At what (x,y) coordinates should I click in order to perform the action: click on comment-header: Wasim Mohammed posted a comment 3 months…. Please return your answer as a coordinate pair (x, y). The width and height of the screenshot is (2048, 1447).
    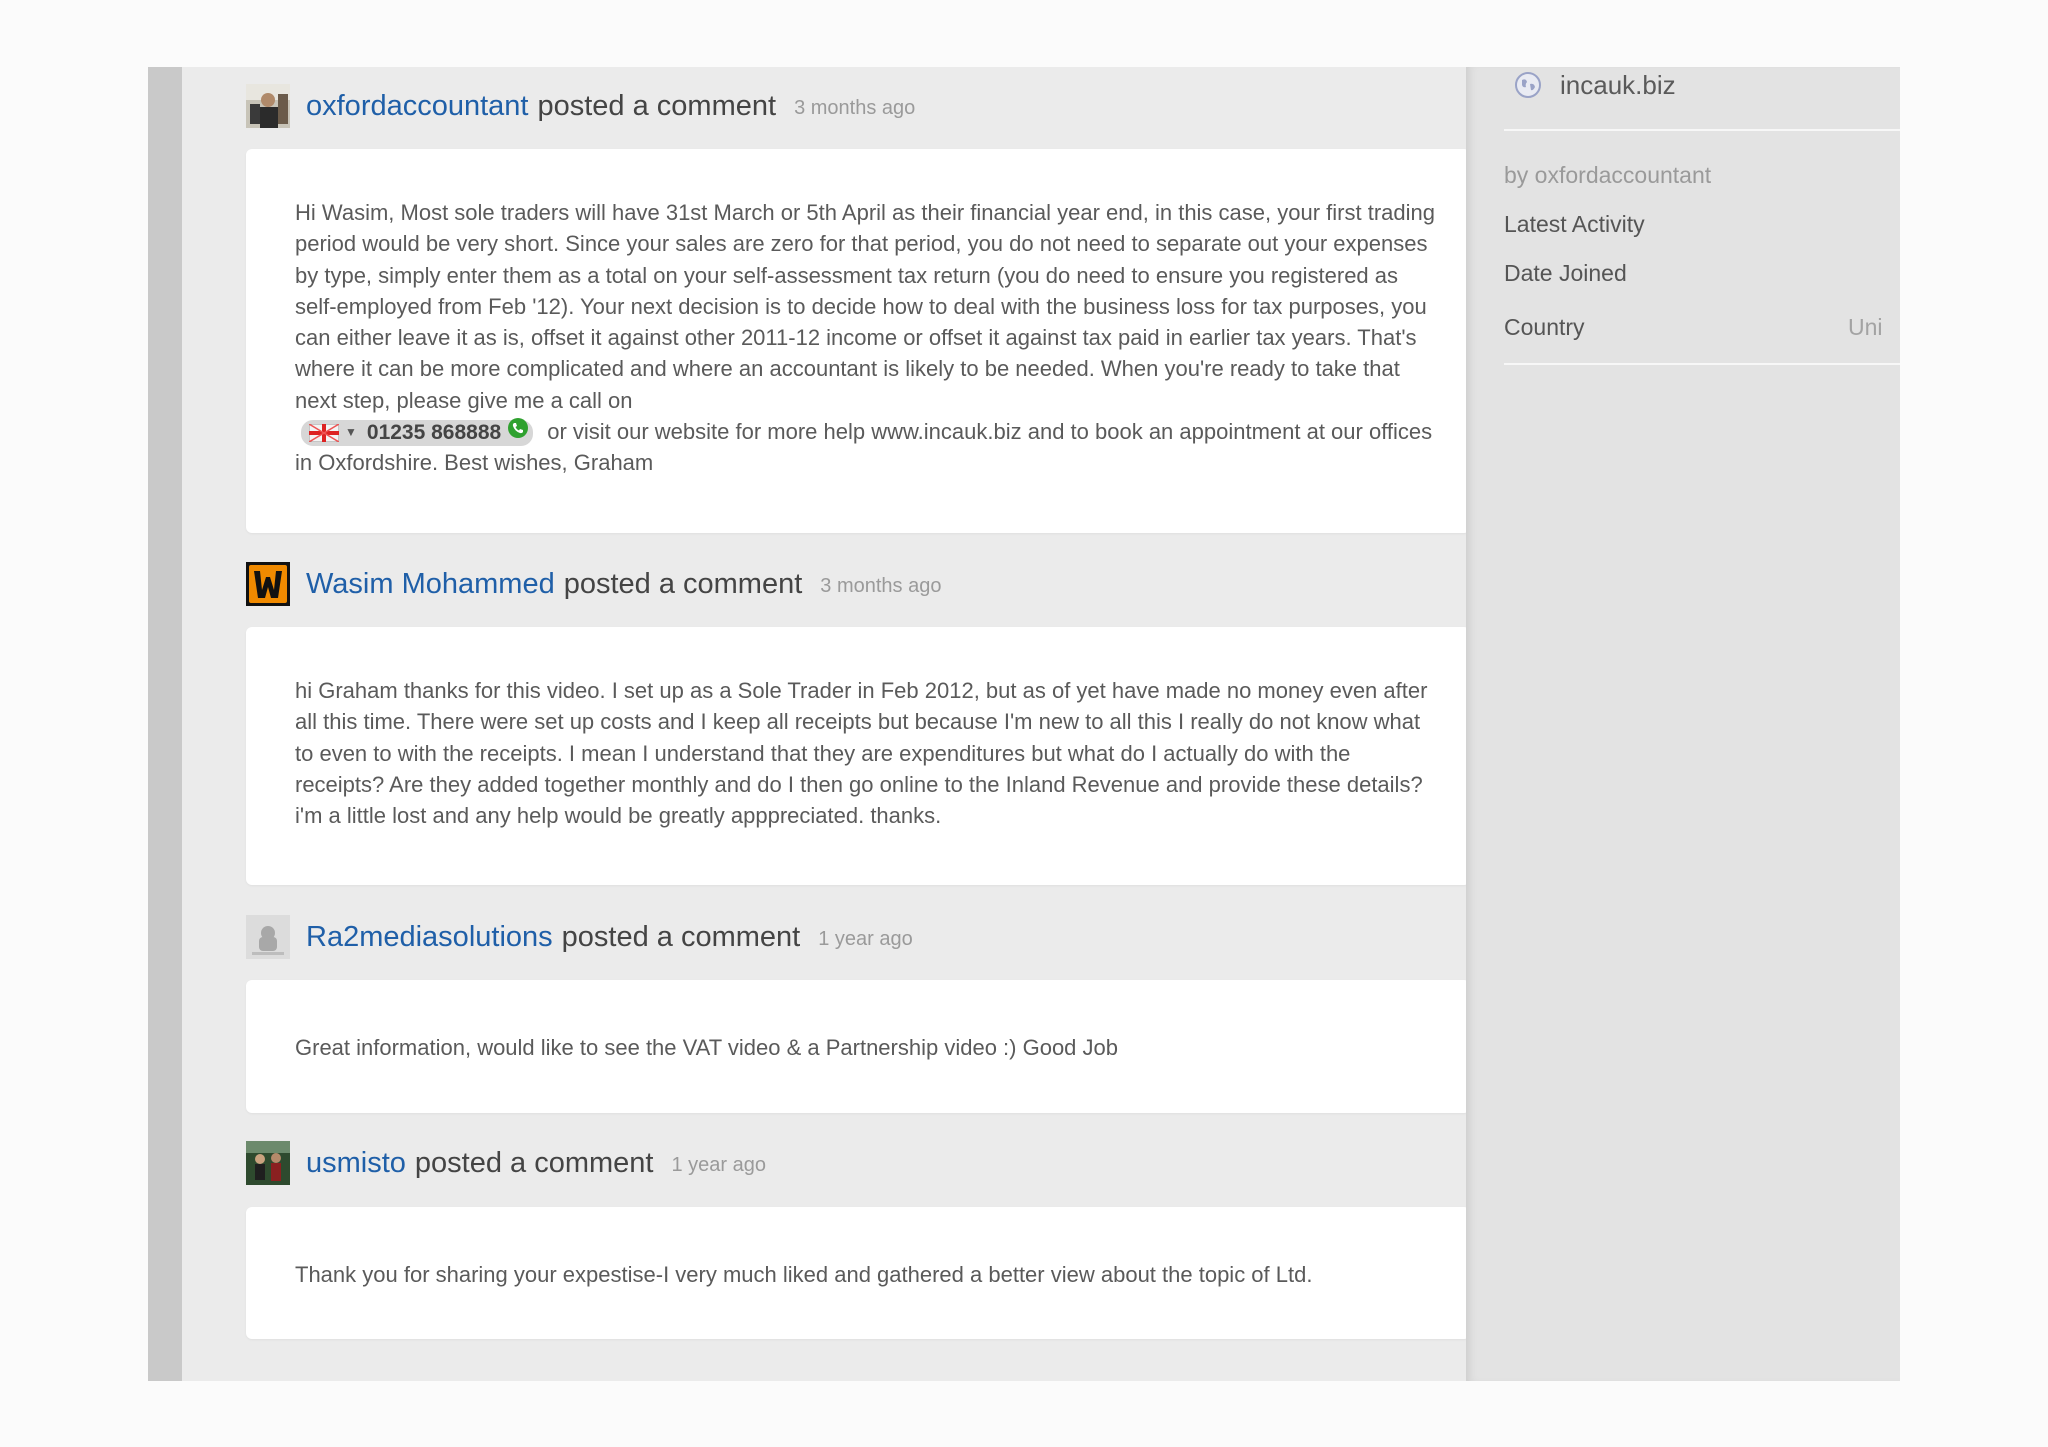
    Looking at the image, I should click on (593, 584).